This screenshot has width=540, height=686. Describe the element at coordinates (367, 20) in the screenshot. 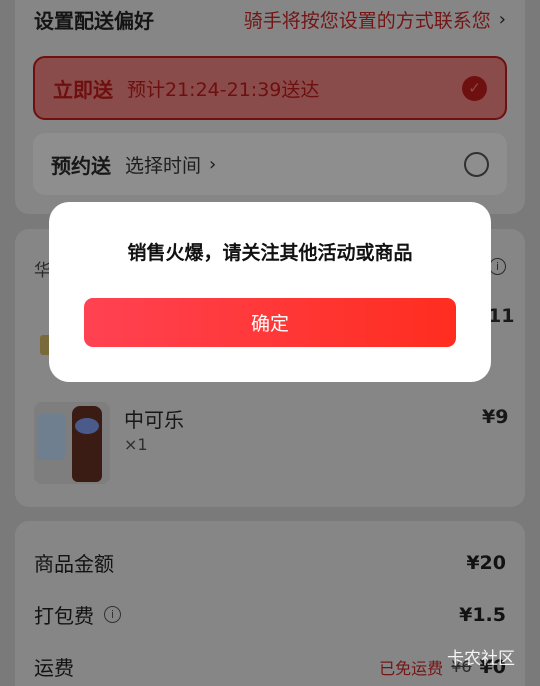

I see `delivery-preference-hint-text: 骑手将按您设置的方式联系您` at that location.